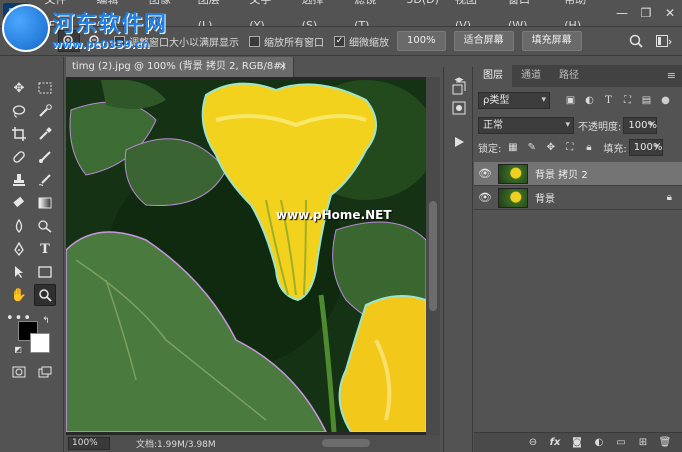  What do you see at coordinates (176, 443) in the screenshot?
I see `document-size-info: 文档:1.99M/3.98M` at bounding box center [176, 443].